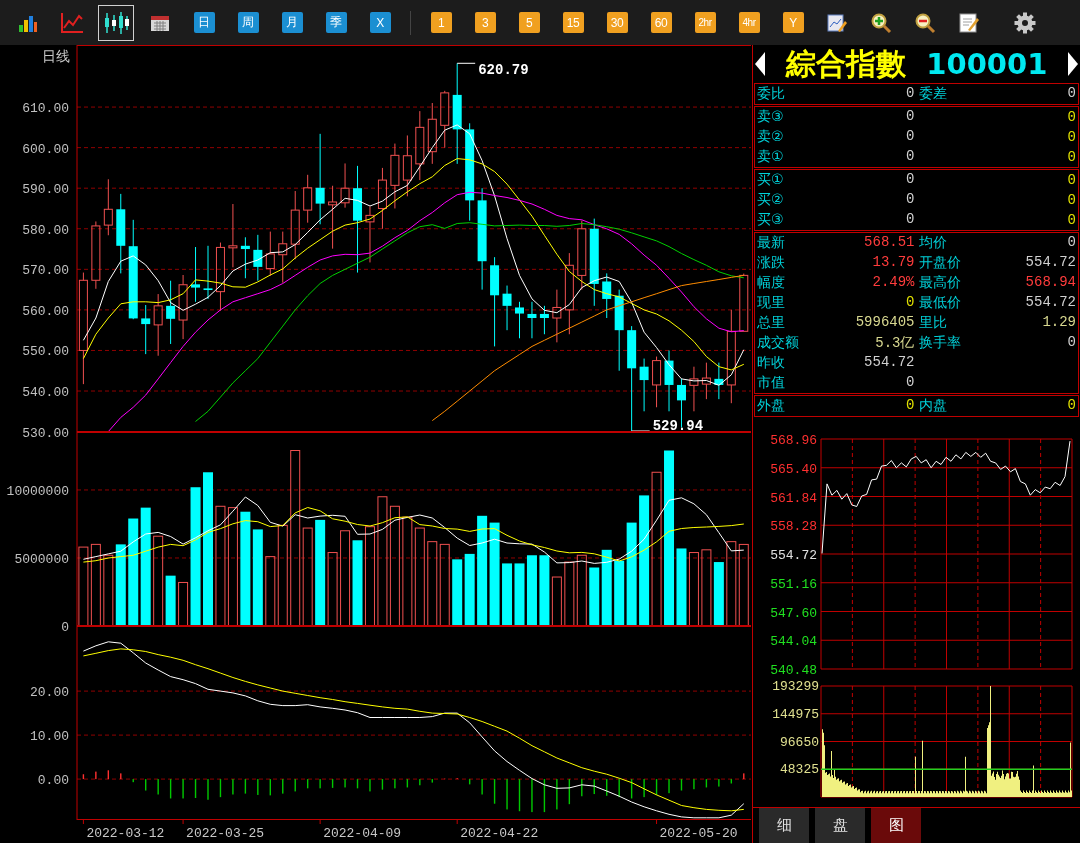  What do you see at coordinates (362, 833) in the screenshot?
I see `date-label: 2022-04-09` at bounding box center [362, 833].